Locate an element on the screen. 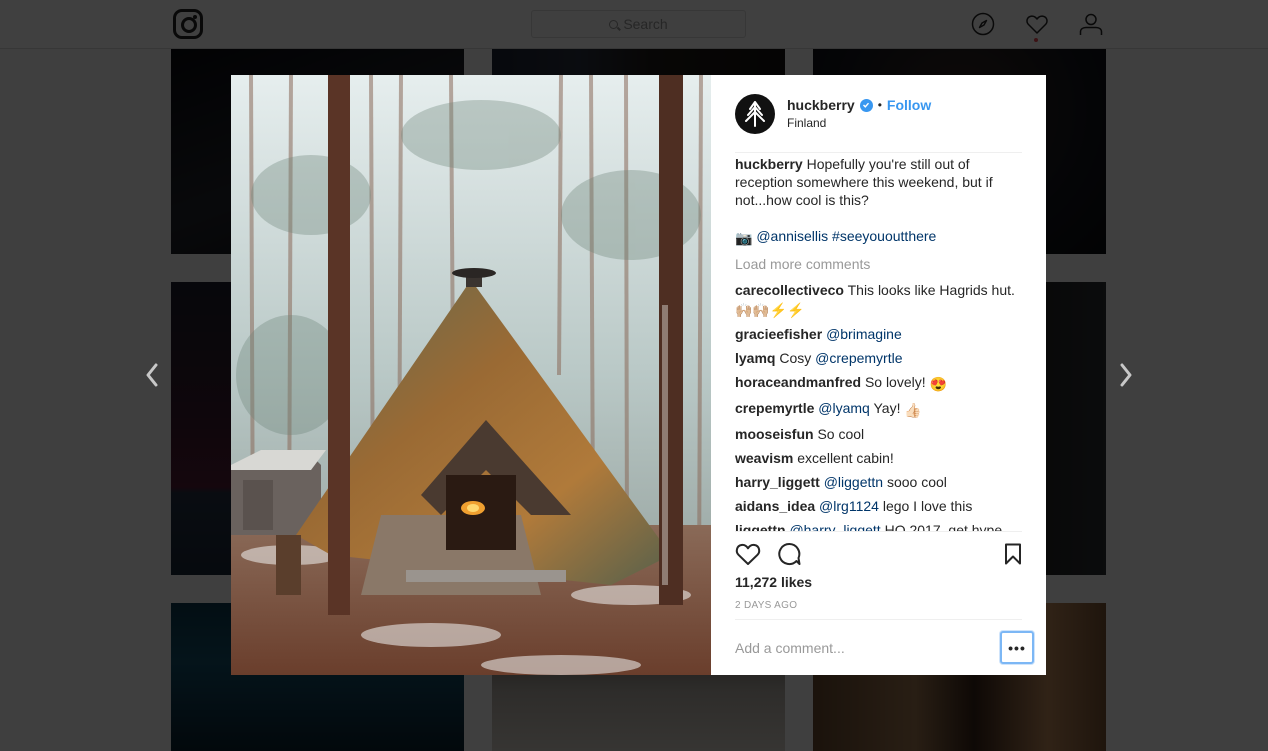 This screenshot has width=1268, height=751. follow-button: Follow is located at coordinates (909, 105).